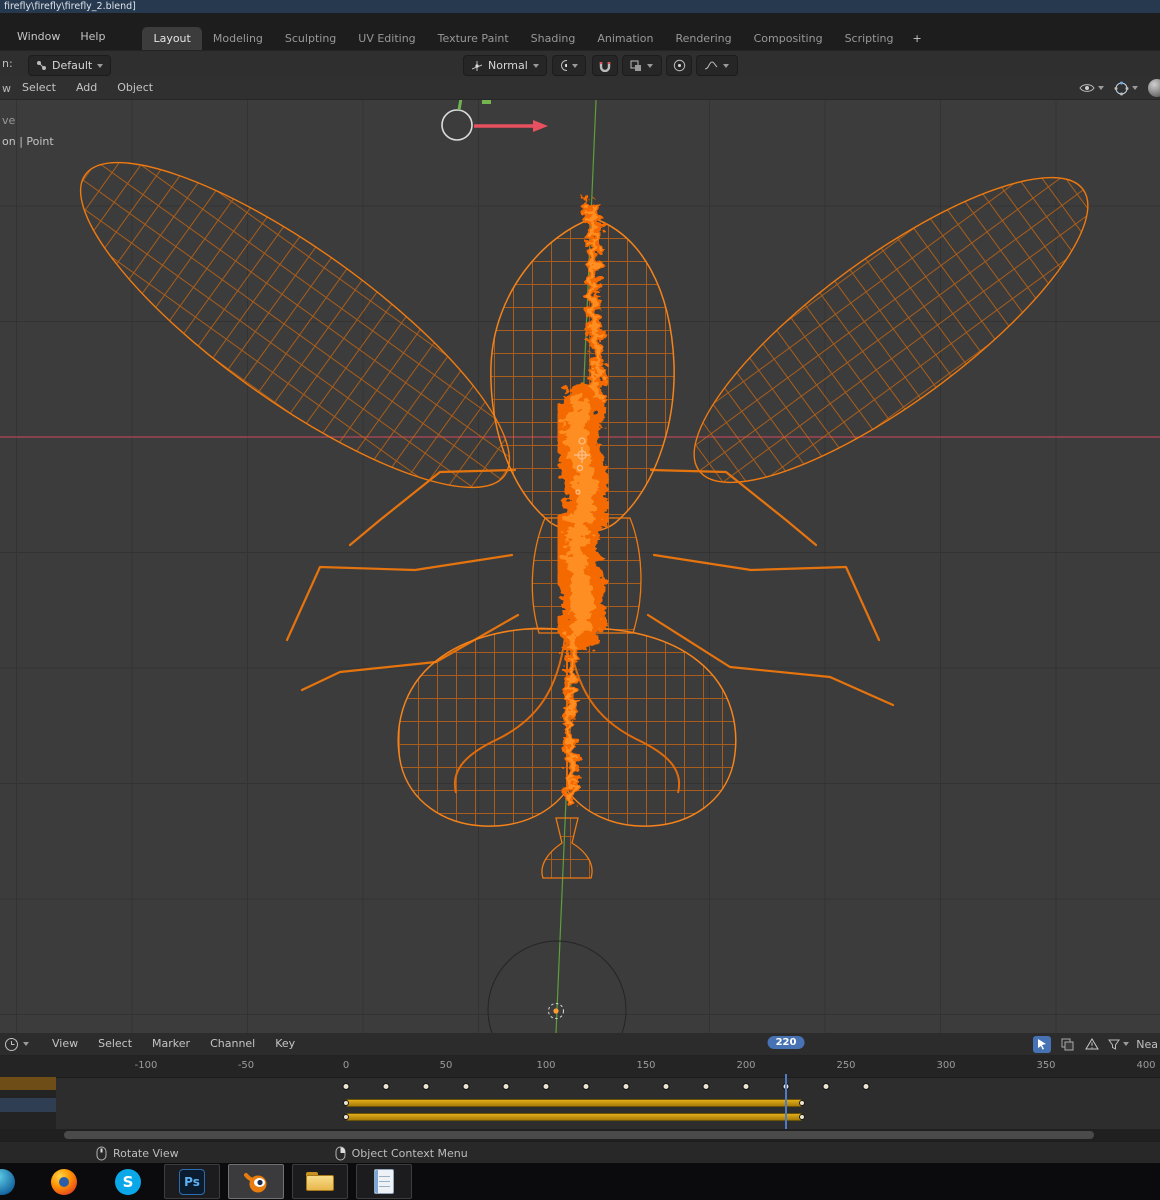 This screenshot has height=1200, width=1160. Describe the element at coordinates (846, 1065) in the screenshot. I see `ruler-frame-250: 250` at that location.